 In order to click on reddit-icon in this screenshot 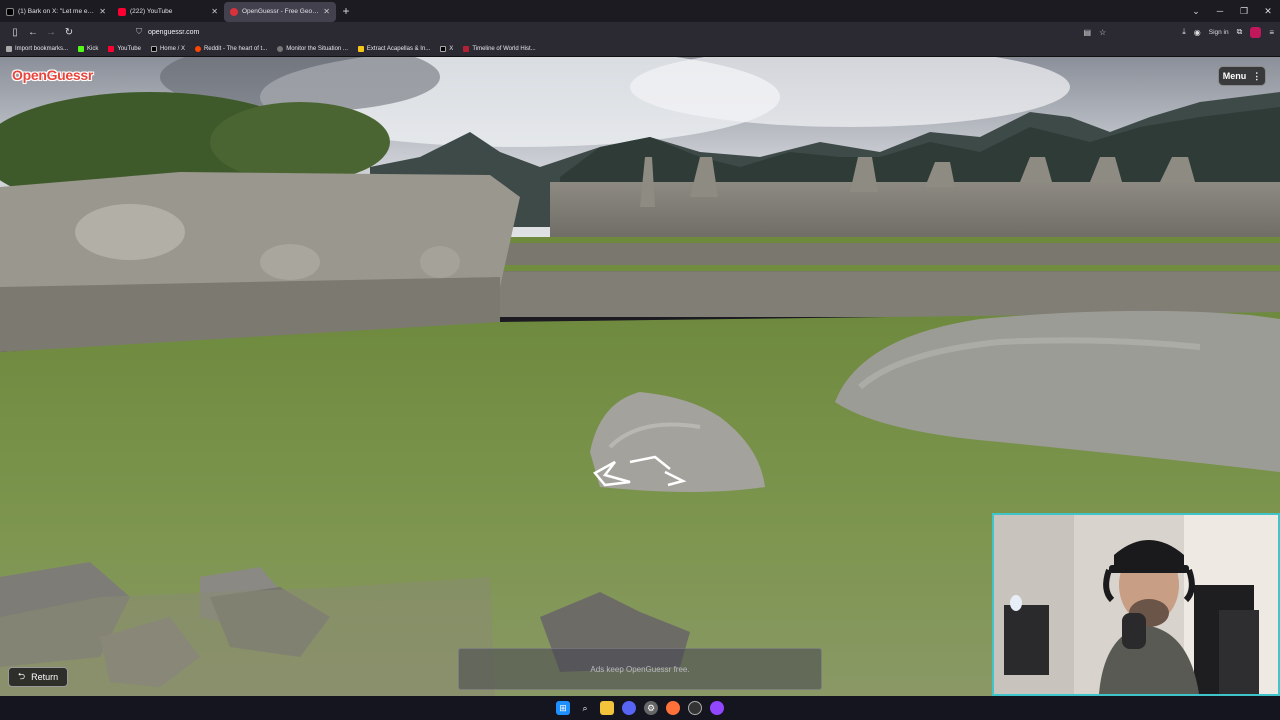, I will do `click(197, 49)`.